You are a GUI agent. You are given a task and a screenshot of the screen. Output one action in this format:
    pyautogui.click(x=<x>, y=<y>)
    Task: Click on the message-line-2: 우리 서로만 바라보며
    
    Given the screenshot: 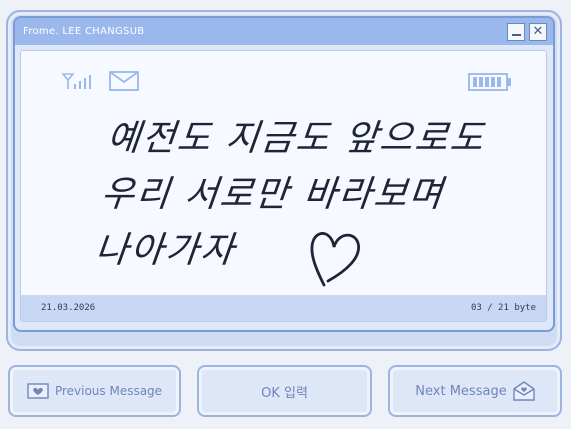 What is the action you would take?
    pyautogui.click(x=272, y=194)
    